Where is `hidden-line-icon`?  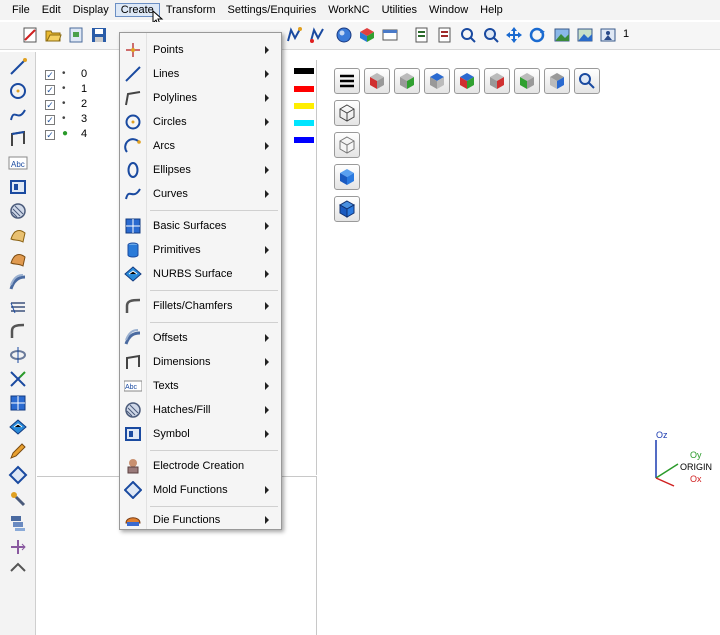 hidden-line-icon is located at coordinates (347, 145).